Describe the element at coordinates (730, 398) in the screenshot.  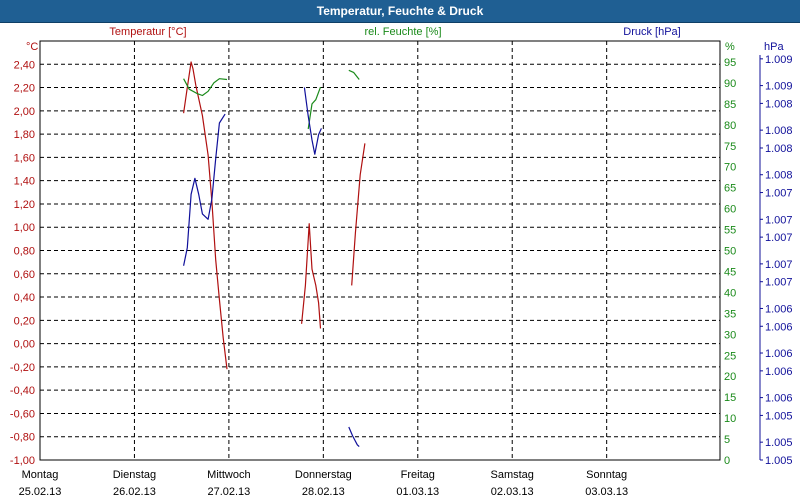
I see `humidity-tick-label: 15` at that location.